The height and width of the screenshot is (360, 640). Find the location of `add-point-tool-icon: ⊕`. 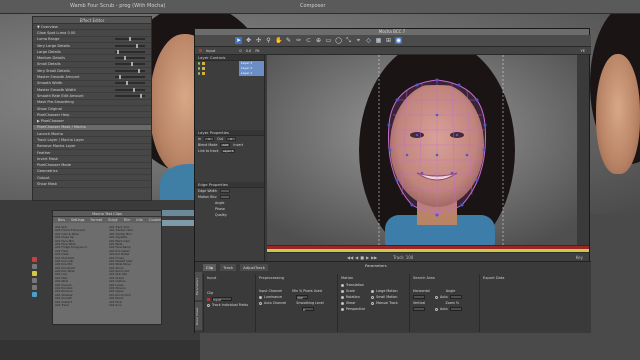

add-point-tool-icon: ⊕ is located at coordinates (318, 40).